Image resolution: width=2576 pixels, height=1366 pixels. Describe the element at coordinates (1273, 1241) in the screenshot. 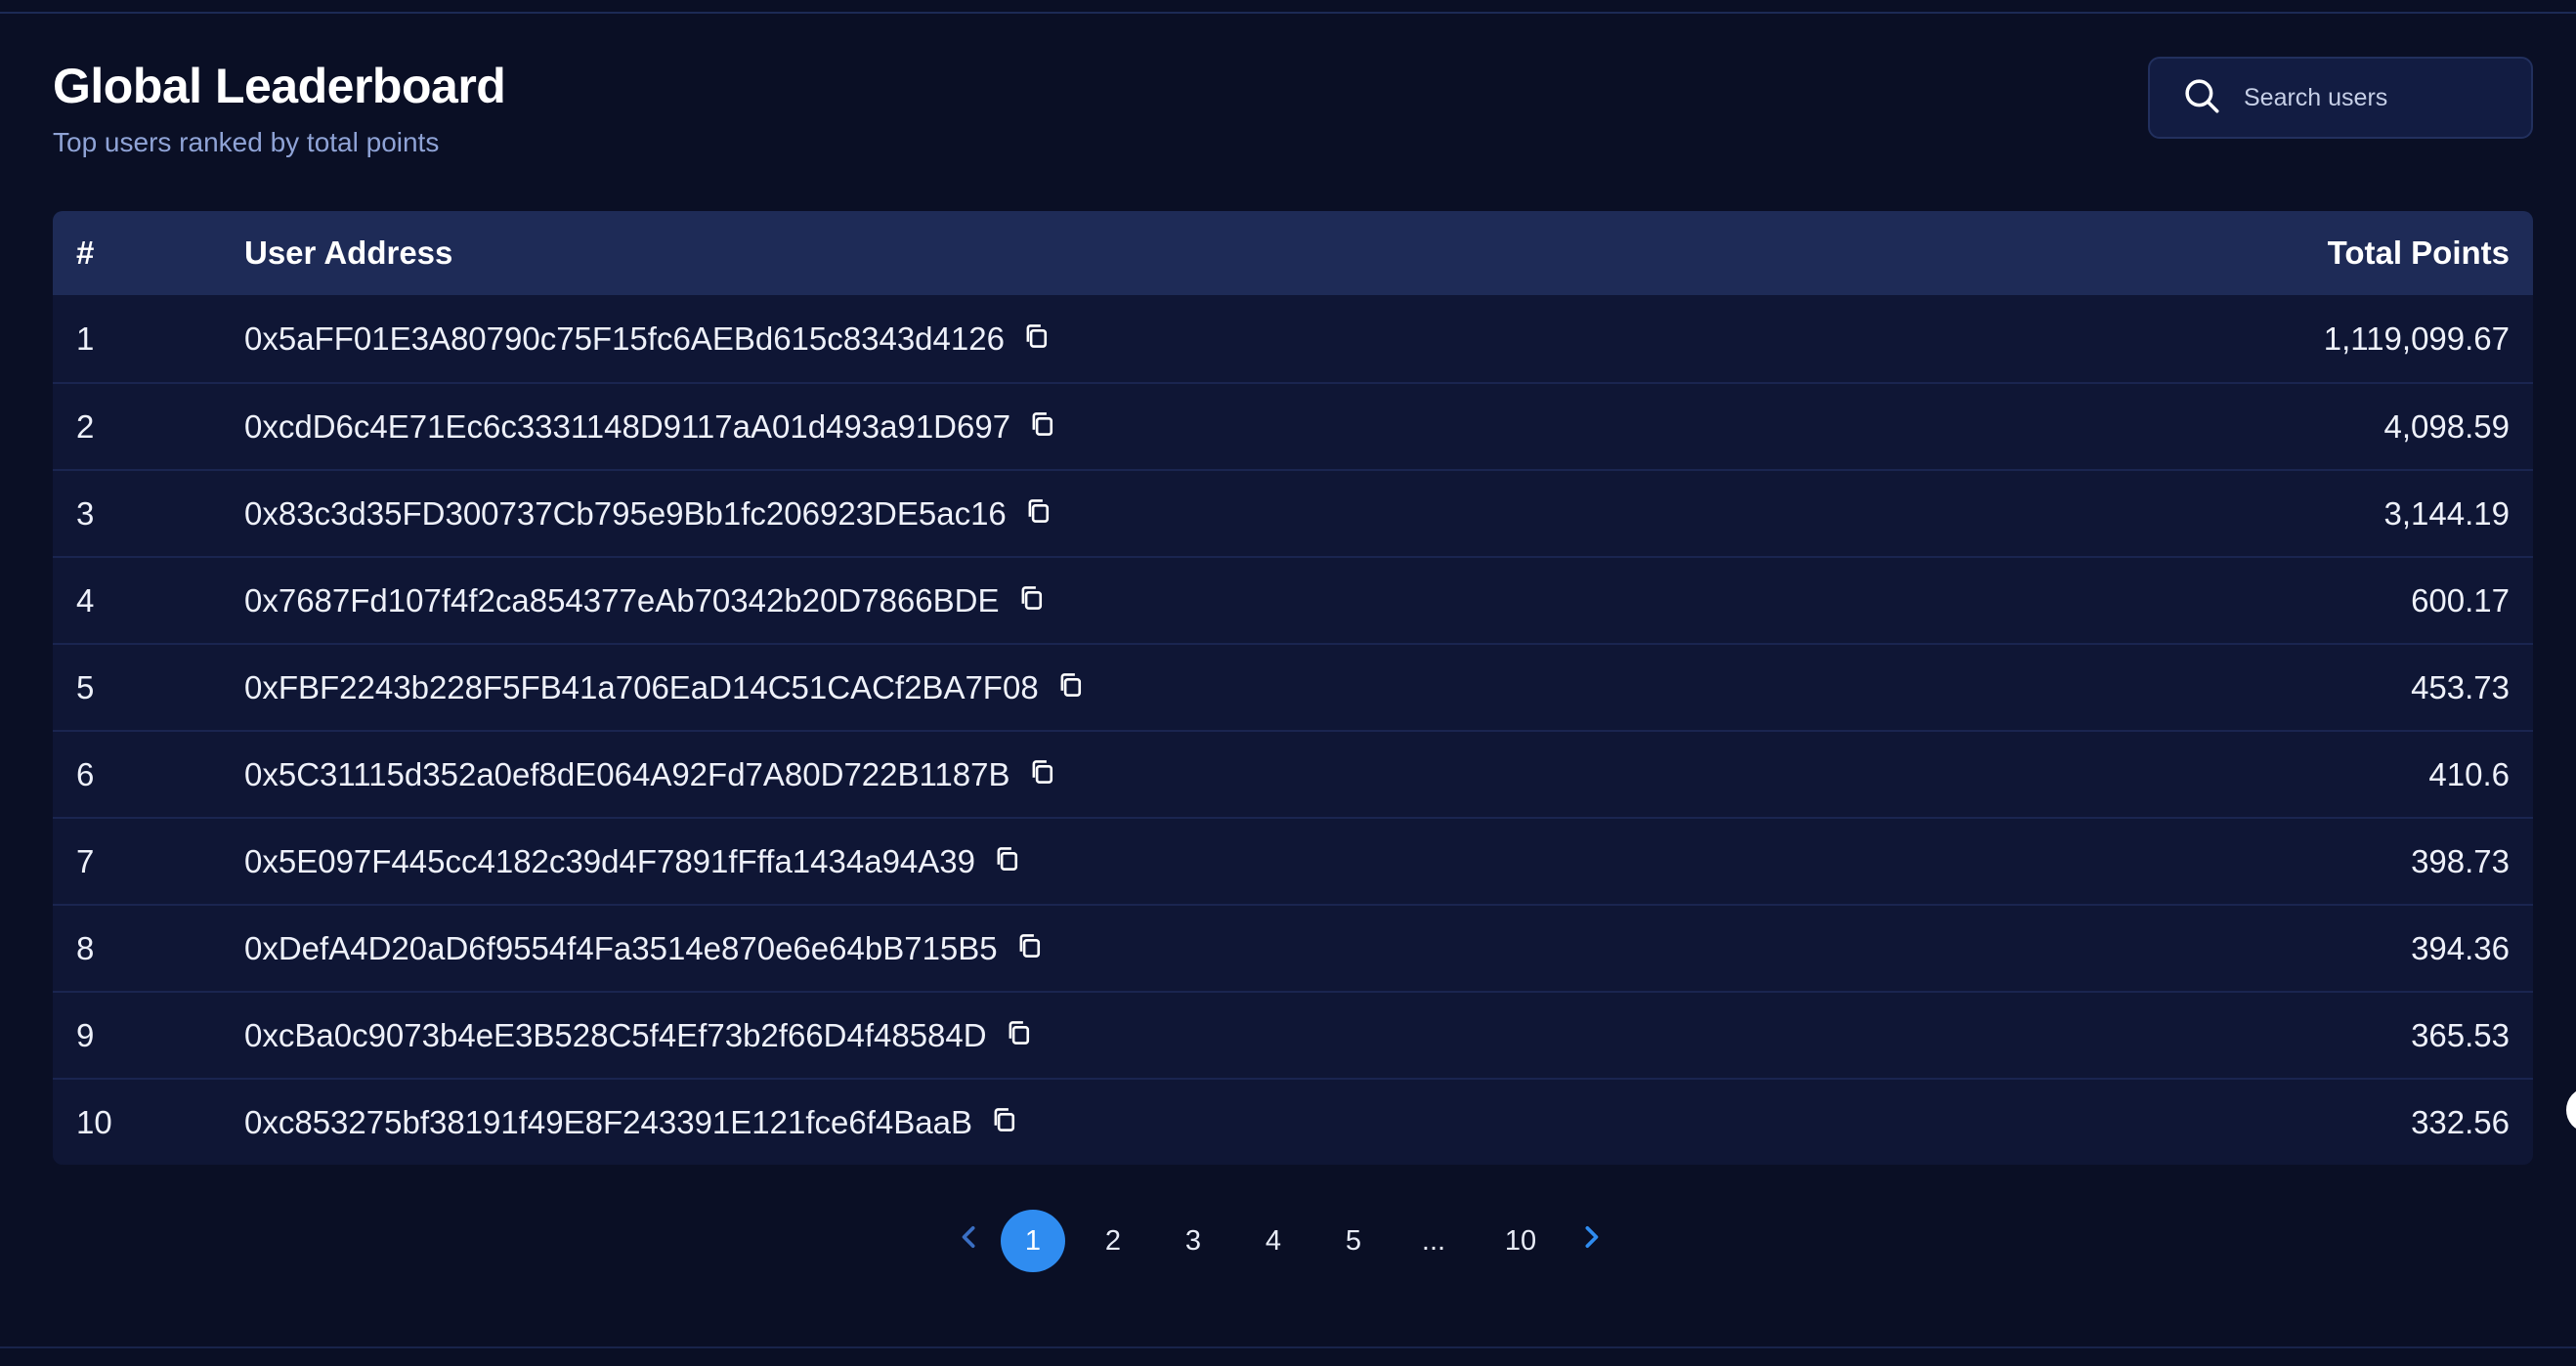

I see `page-4-button: 4` at that location.